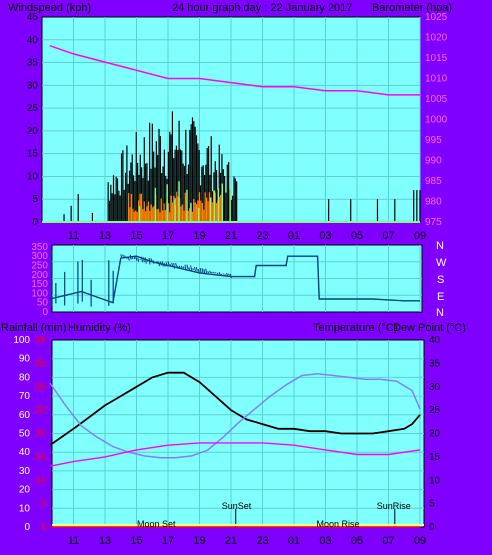 This screenshot has height=555, width=492. What do you see at coordinates (41, 410) in the screenshot?
I see `rain-y-tick-25: 25` at bounding box center [41, 410].